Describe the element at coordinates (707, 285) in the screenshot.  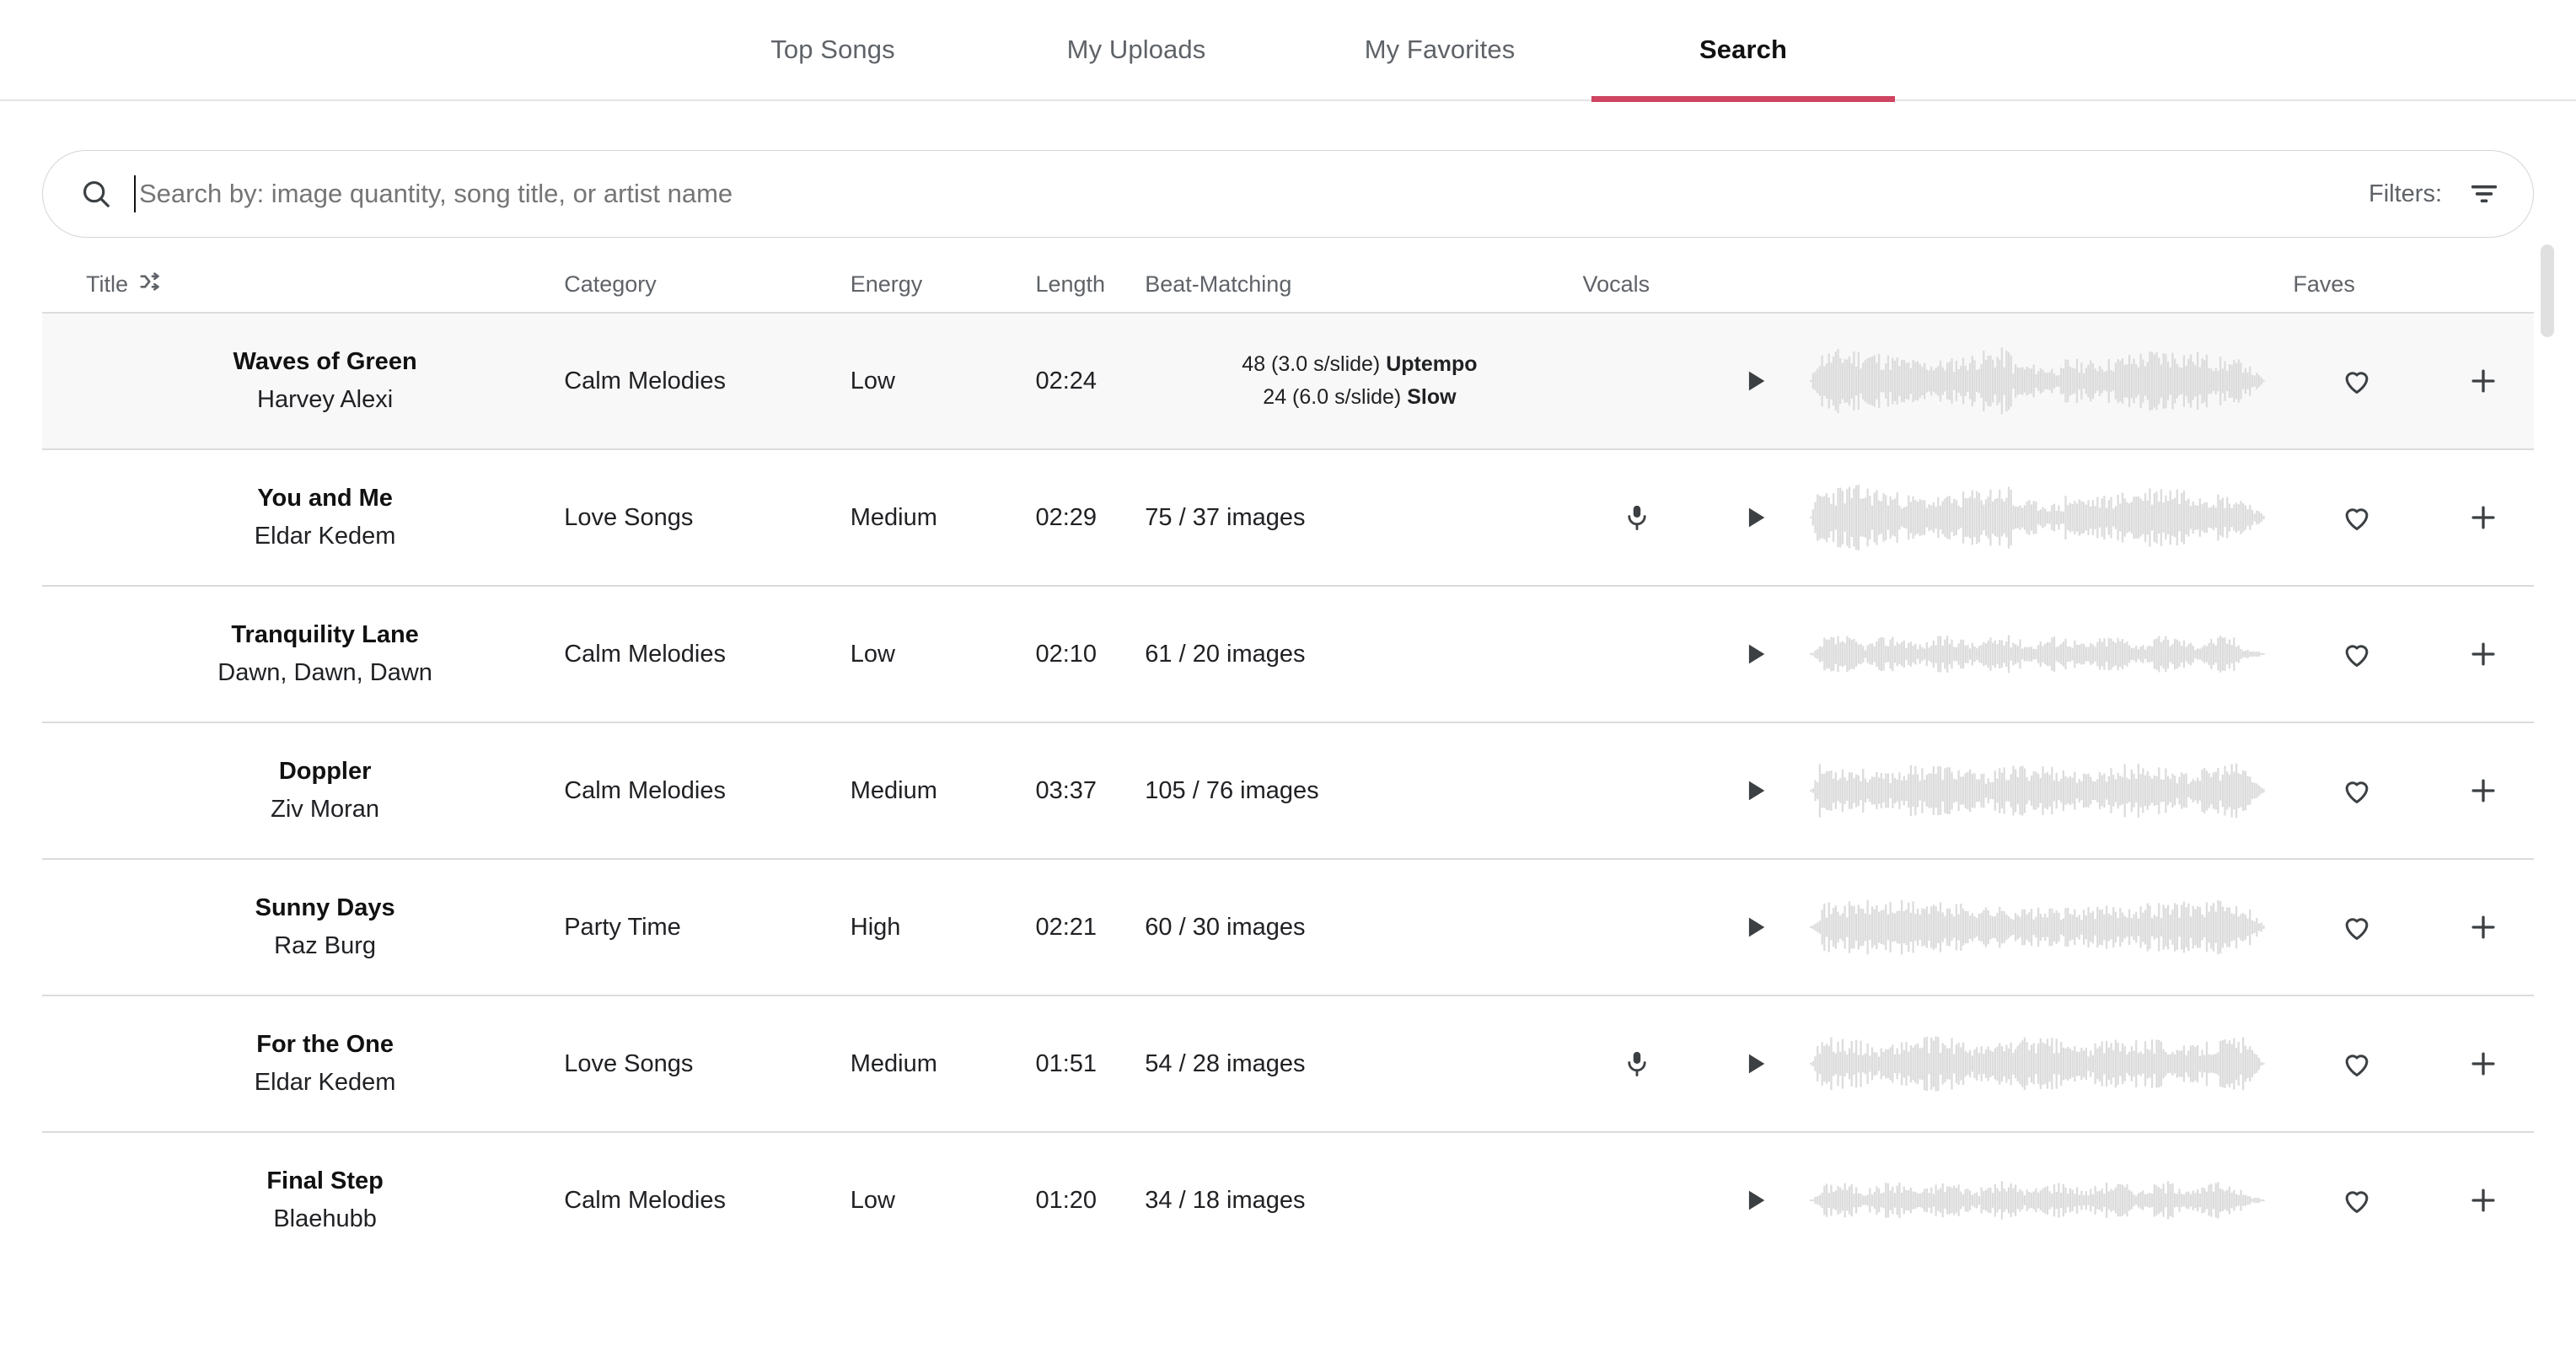
I see `column-header-category: Category` at that location.